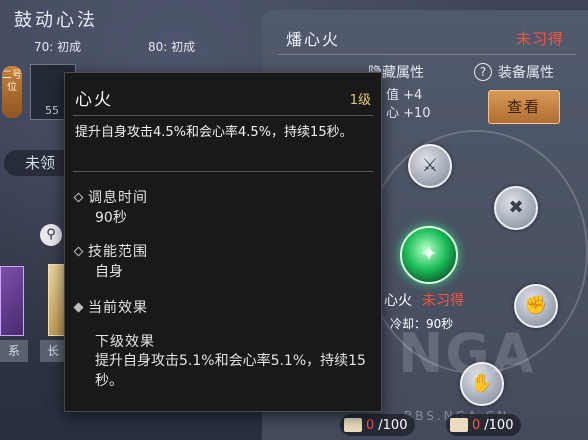 This screenshot has width=588, height=440. What do you see at coordinates (214, 132) in the screenshot?
I see `tooltip-description: 提升自身攻击4.5%和会心率4.5%，持续15秒。` at bounding box center [214, 132].